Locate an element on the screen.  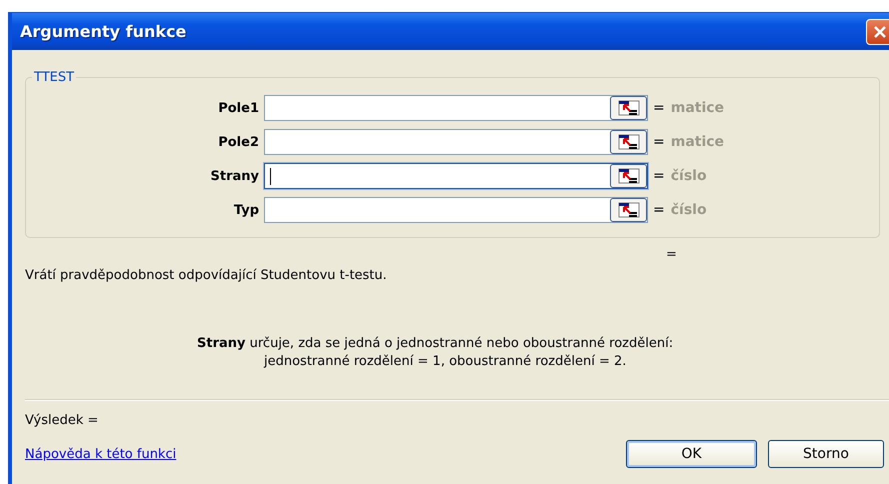
close-button is located at coordinates (877, 31).